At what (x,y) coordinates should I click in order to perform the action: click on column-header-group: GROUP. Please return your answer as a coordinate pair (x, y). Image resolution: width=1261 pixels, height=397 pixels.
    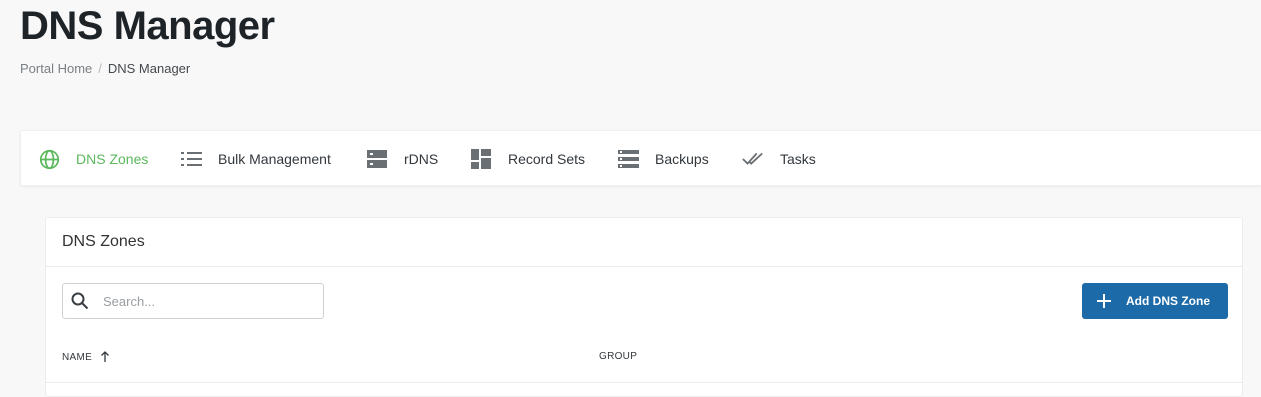
    Looking at the image, I should click on (618, 356).